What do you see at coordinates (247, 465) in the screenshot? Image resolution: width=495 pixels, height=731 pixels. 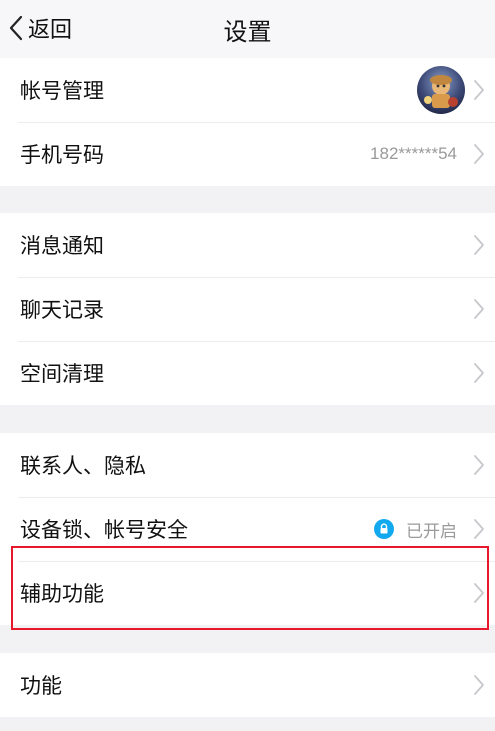 I see `contacts-privacy-row: 联系人、隐私` at bounding box center [247, 465].